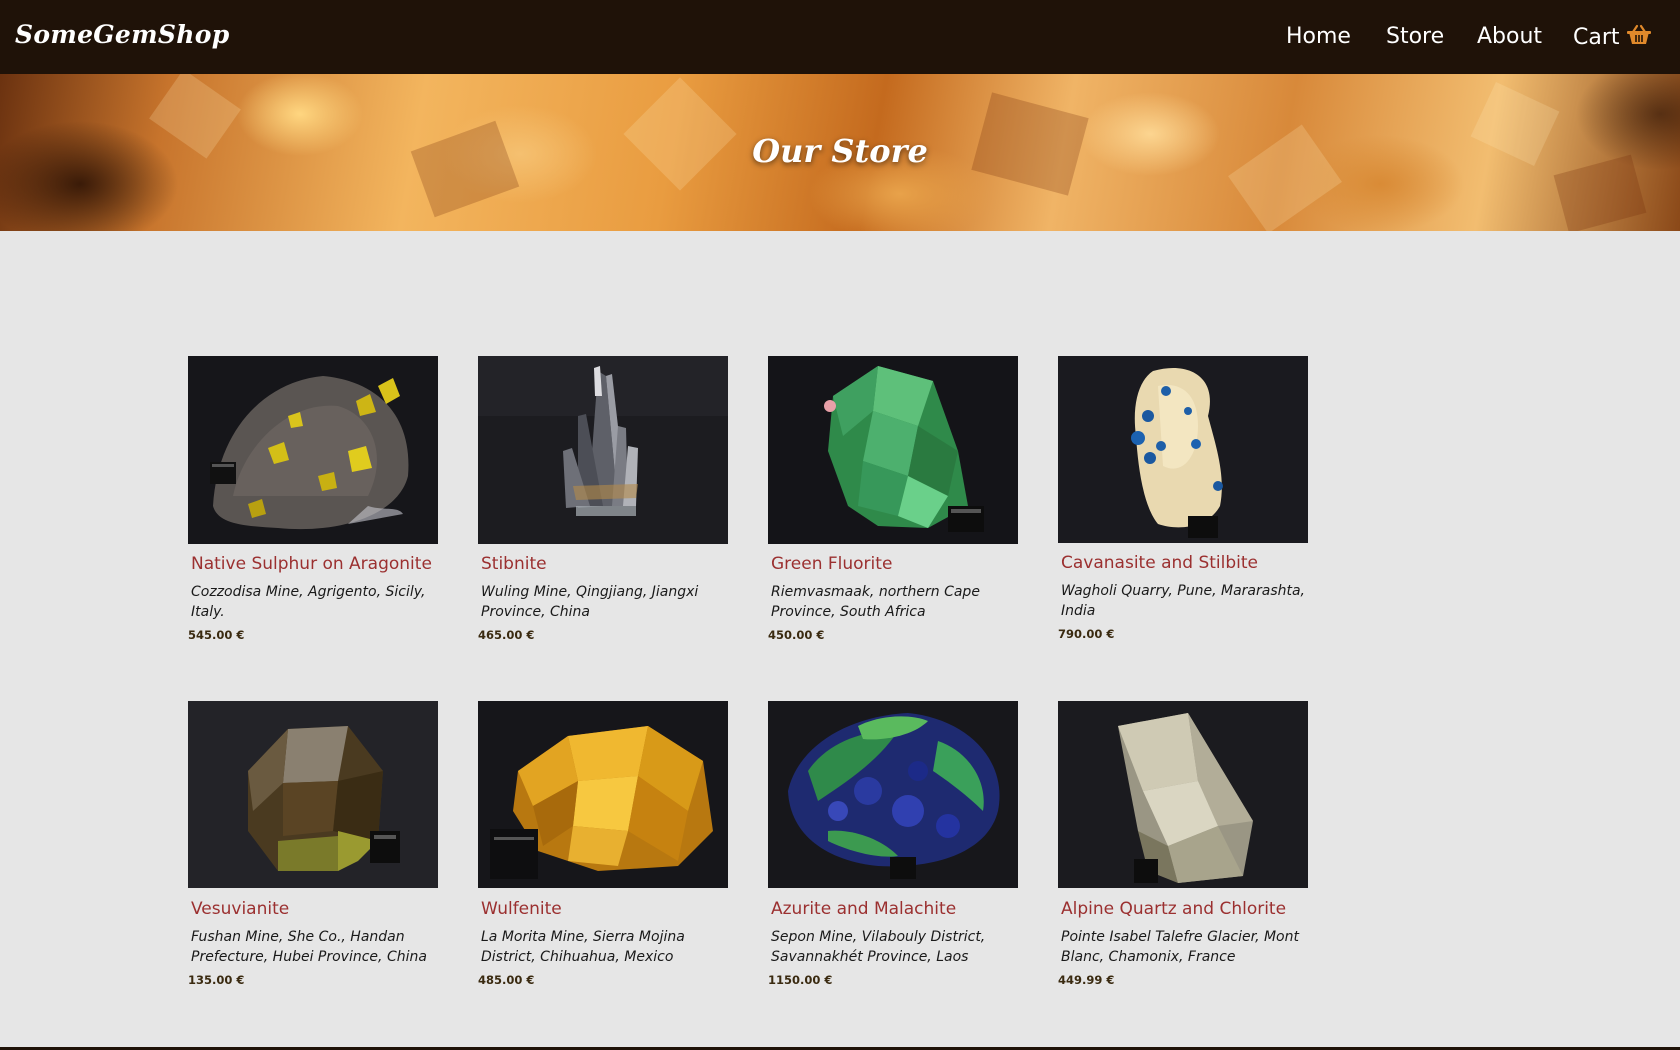 Image resolution: width=1680 pixels, height=1050 pixels. What do you see at coordinates (1596, 37) in the screenshot?
I see `nav-cart-label: Cart` at bounding box center [1596, 37].